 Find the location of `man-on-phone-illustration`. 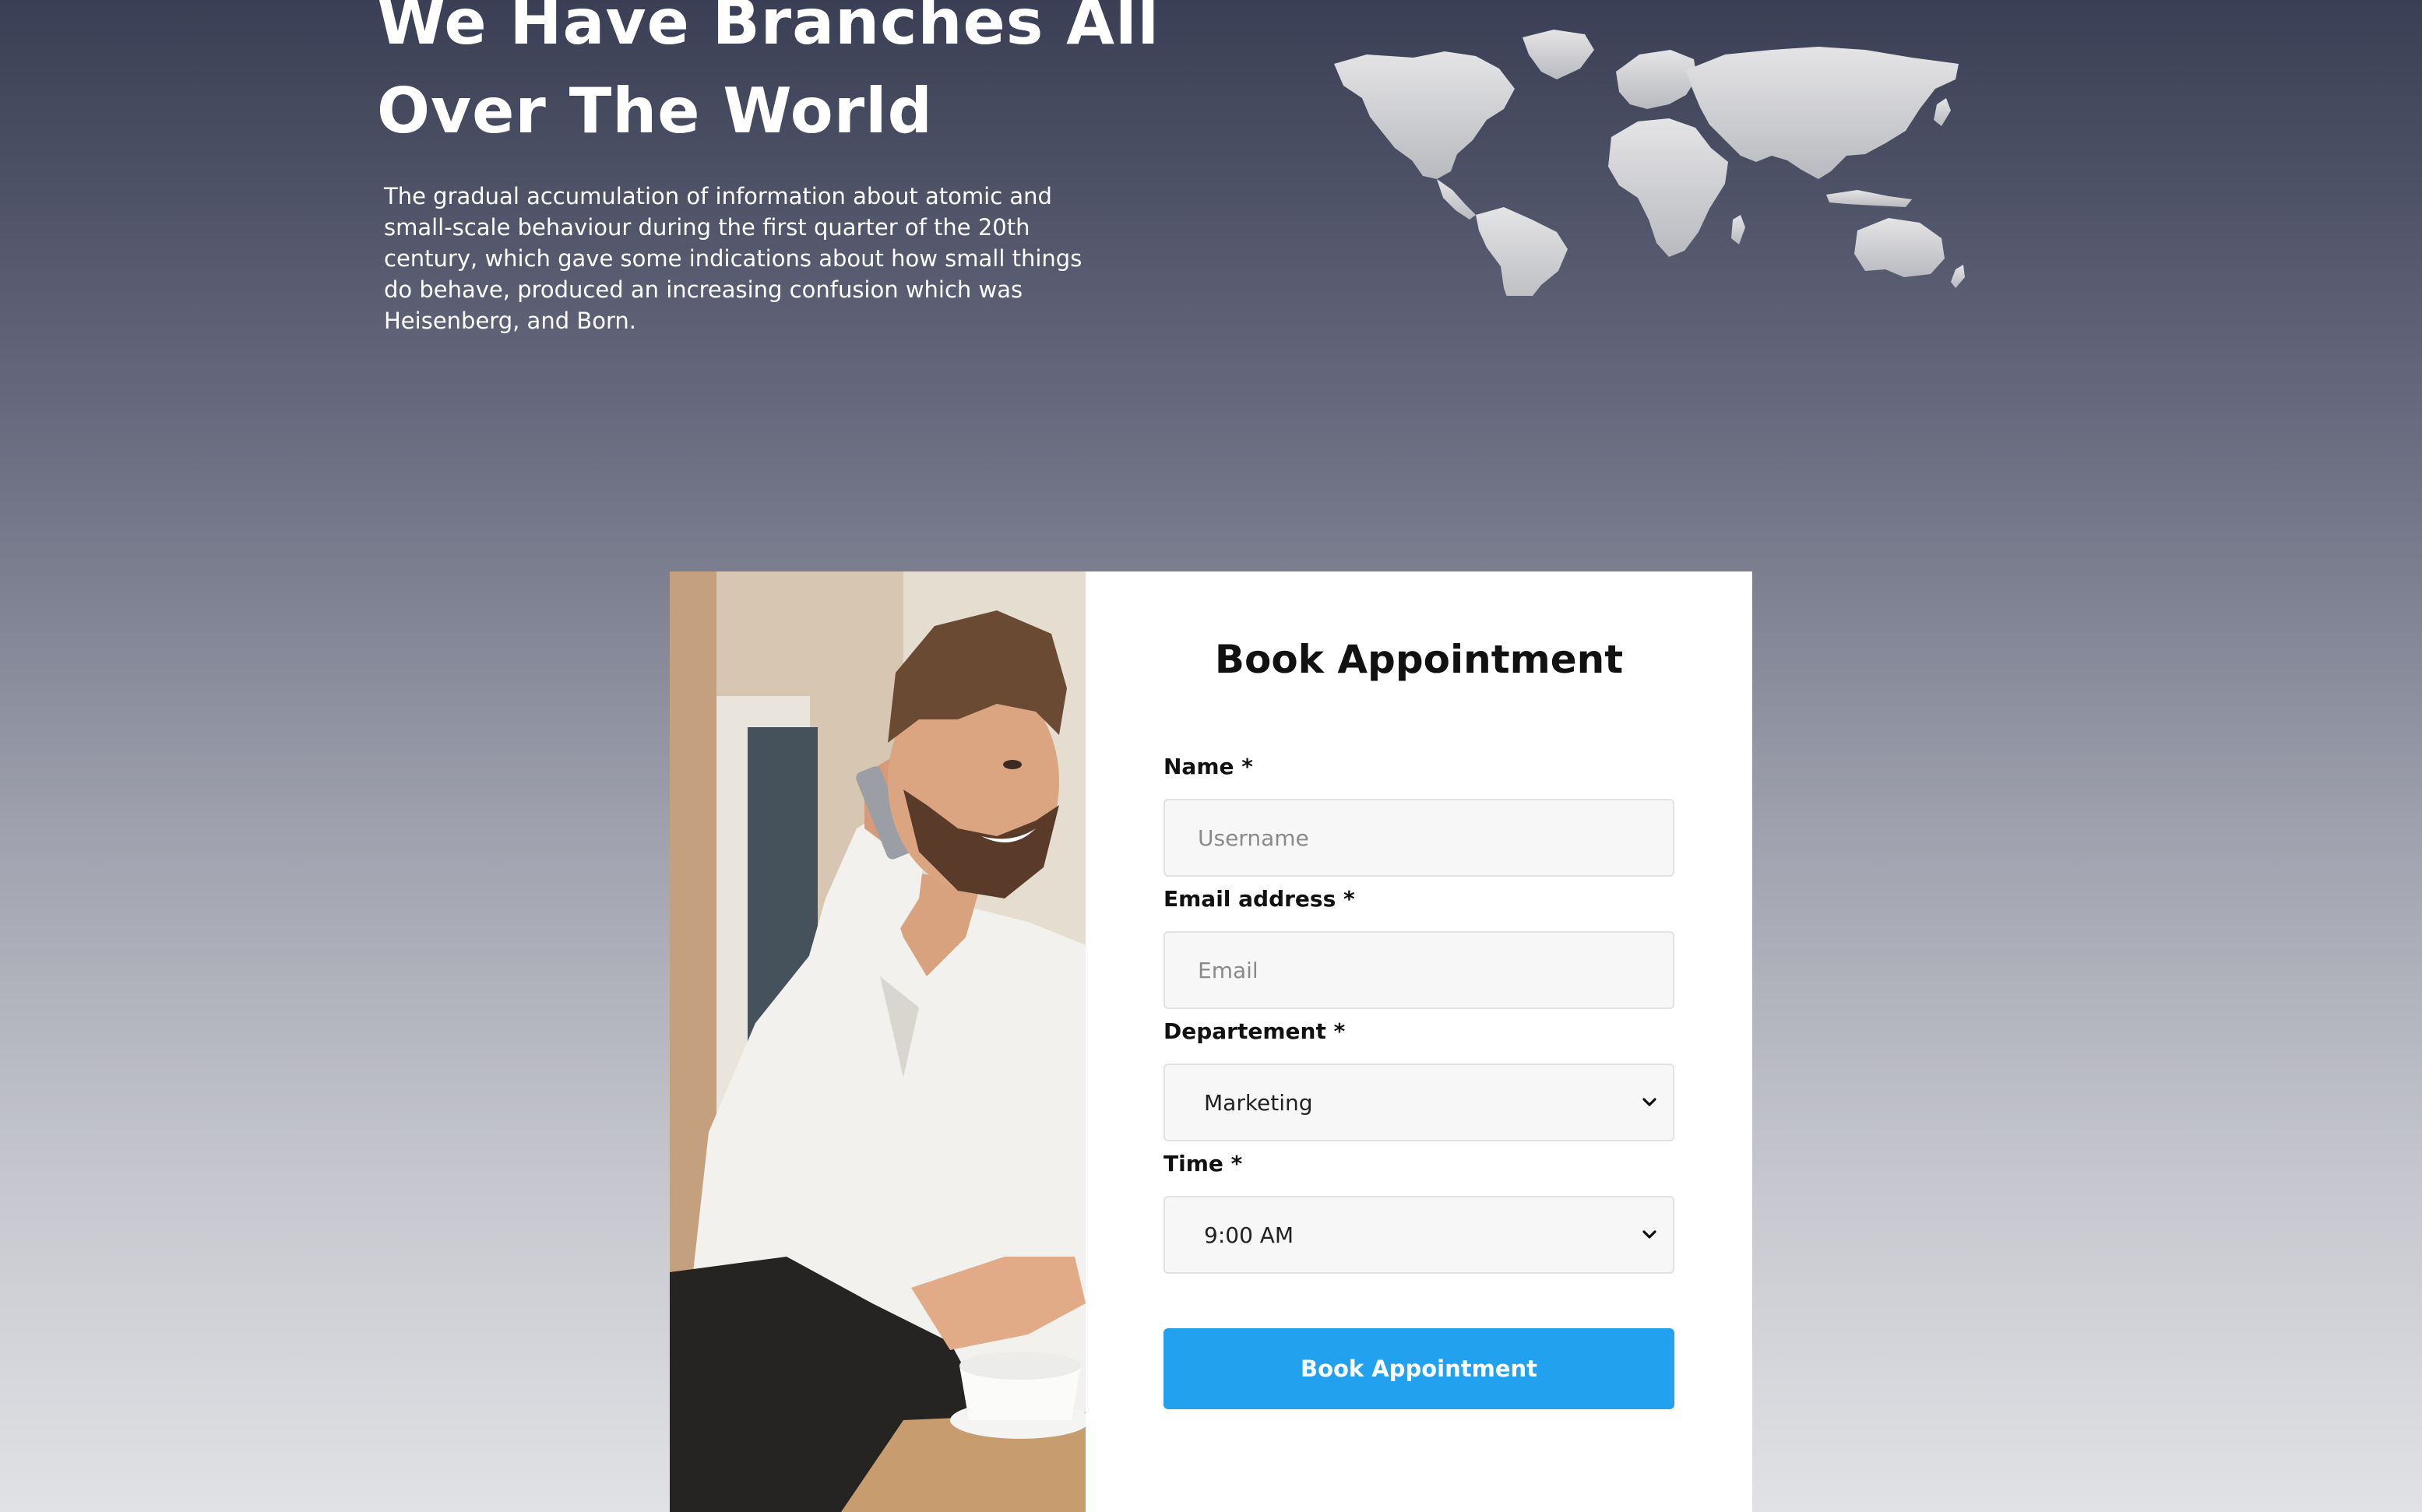

man-on-phone-illustration is located at coordinates (878, 1042).